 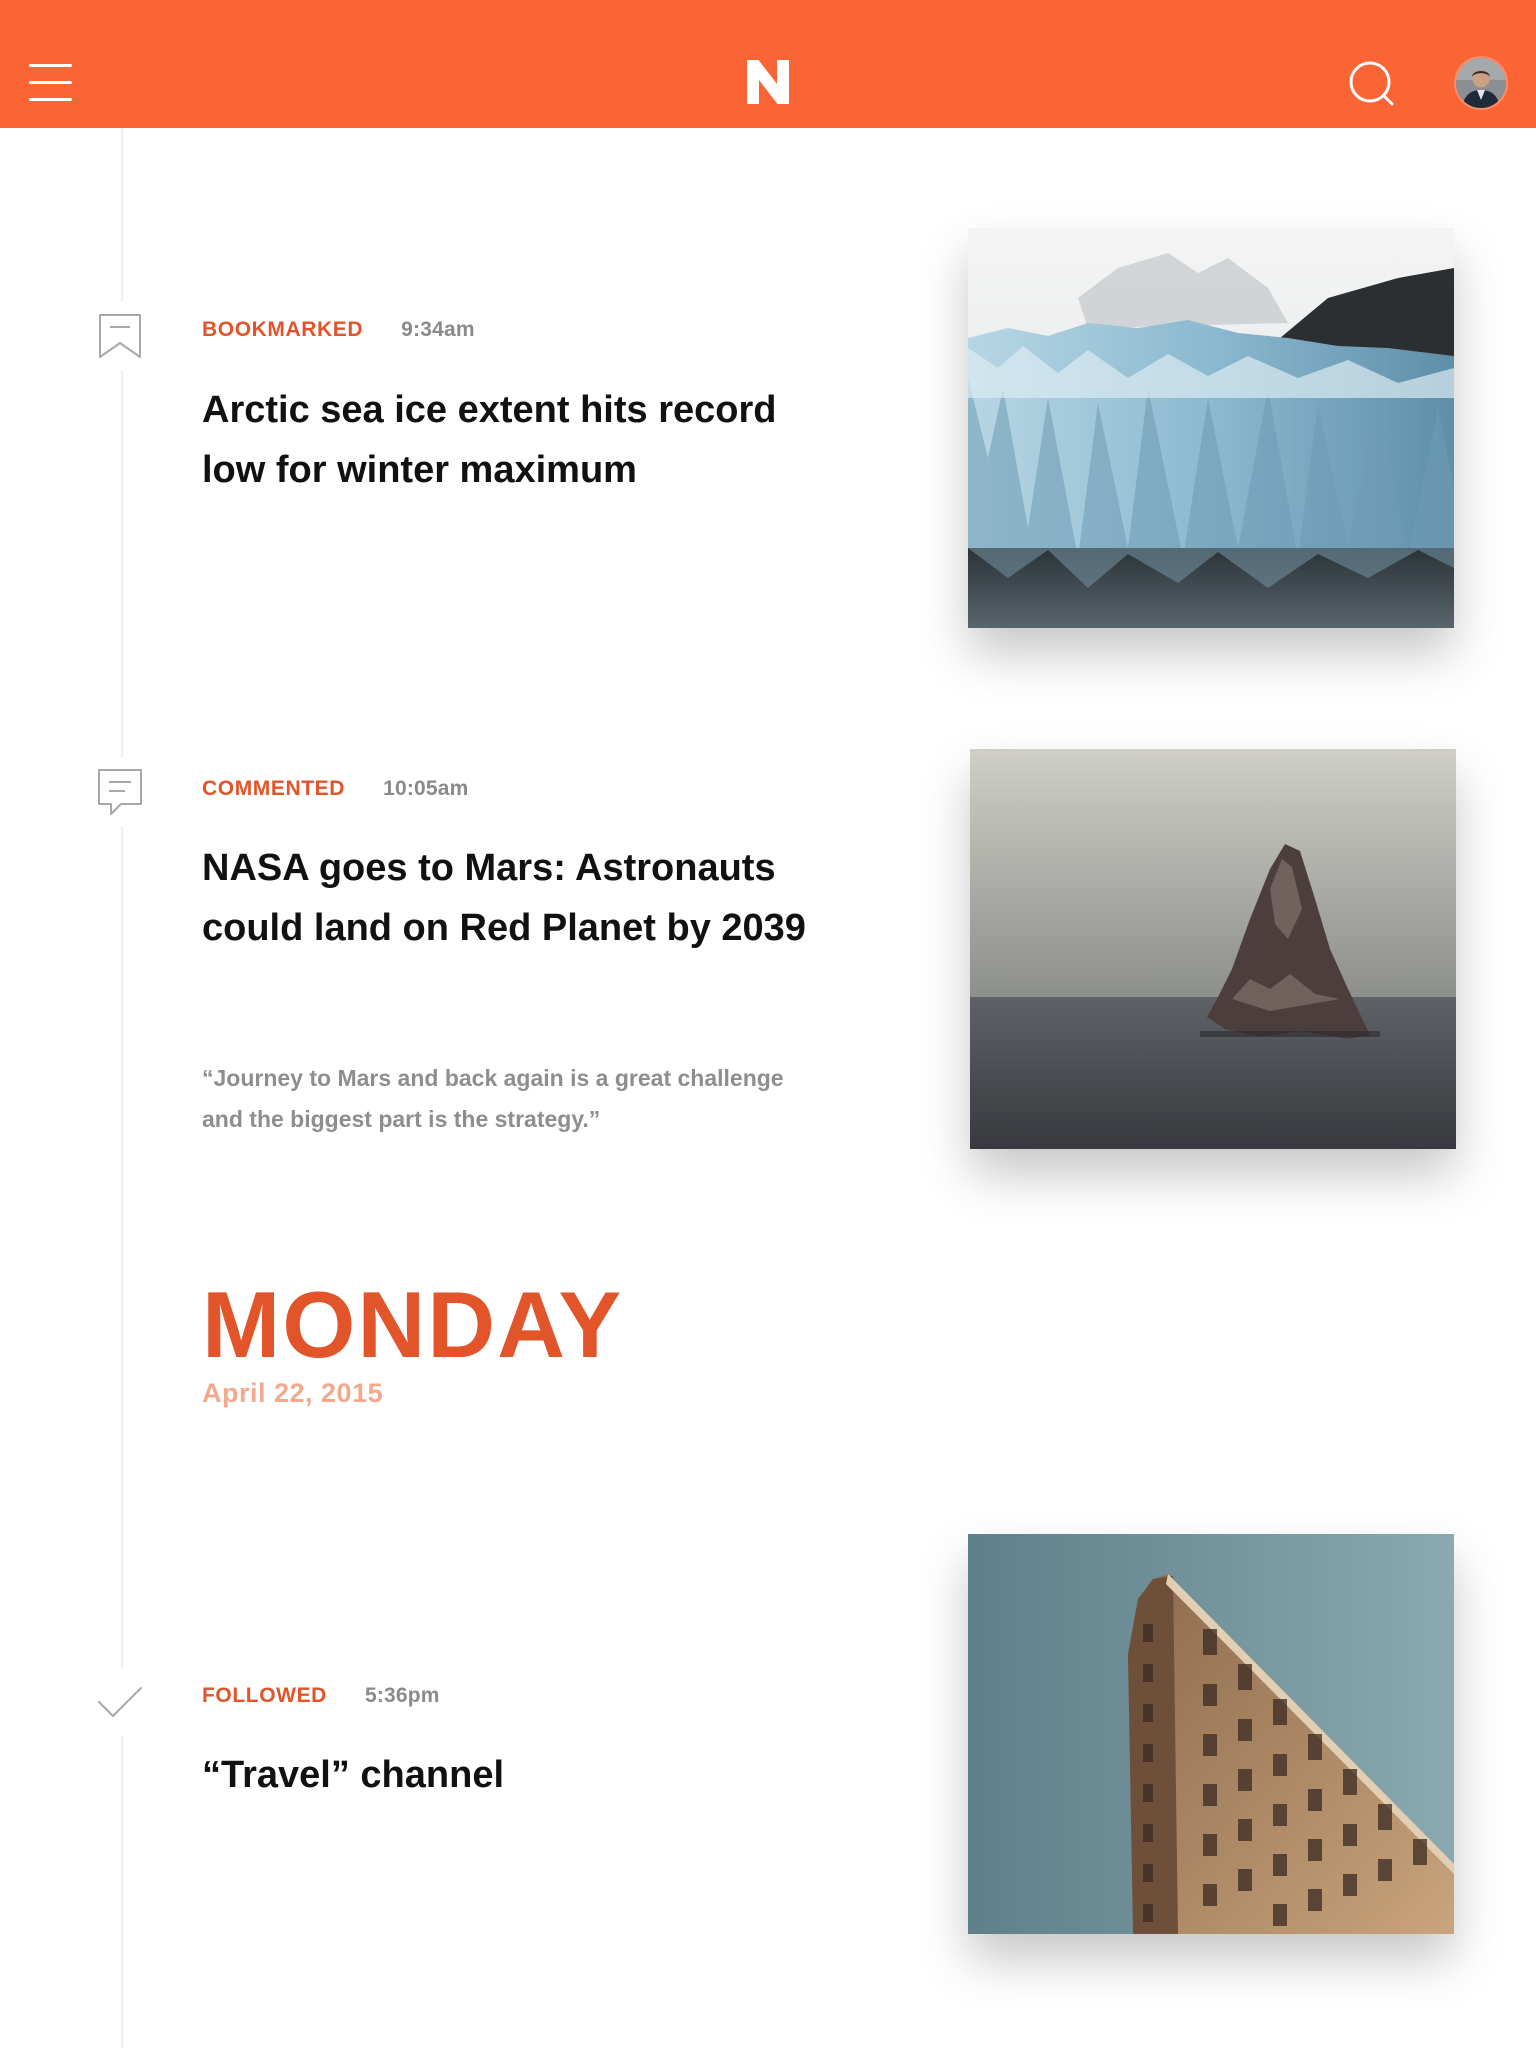 What do you see at coordinates (438, 329) in the screenshot?
I see `timestamp: 9:34am` at bounding box center [438, 329].